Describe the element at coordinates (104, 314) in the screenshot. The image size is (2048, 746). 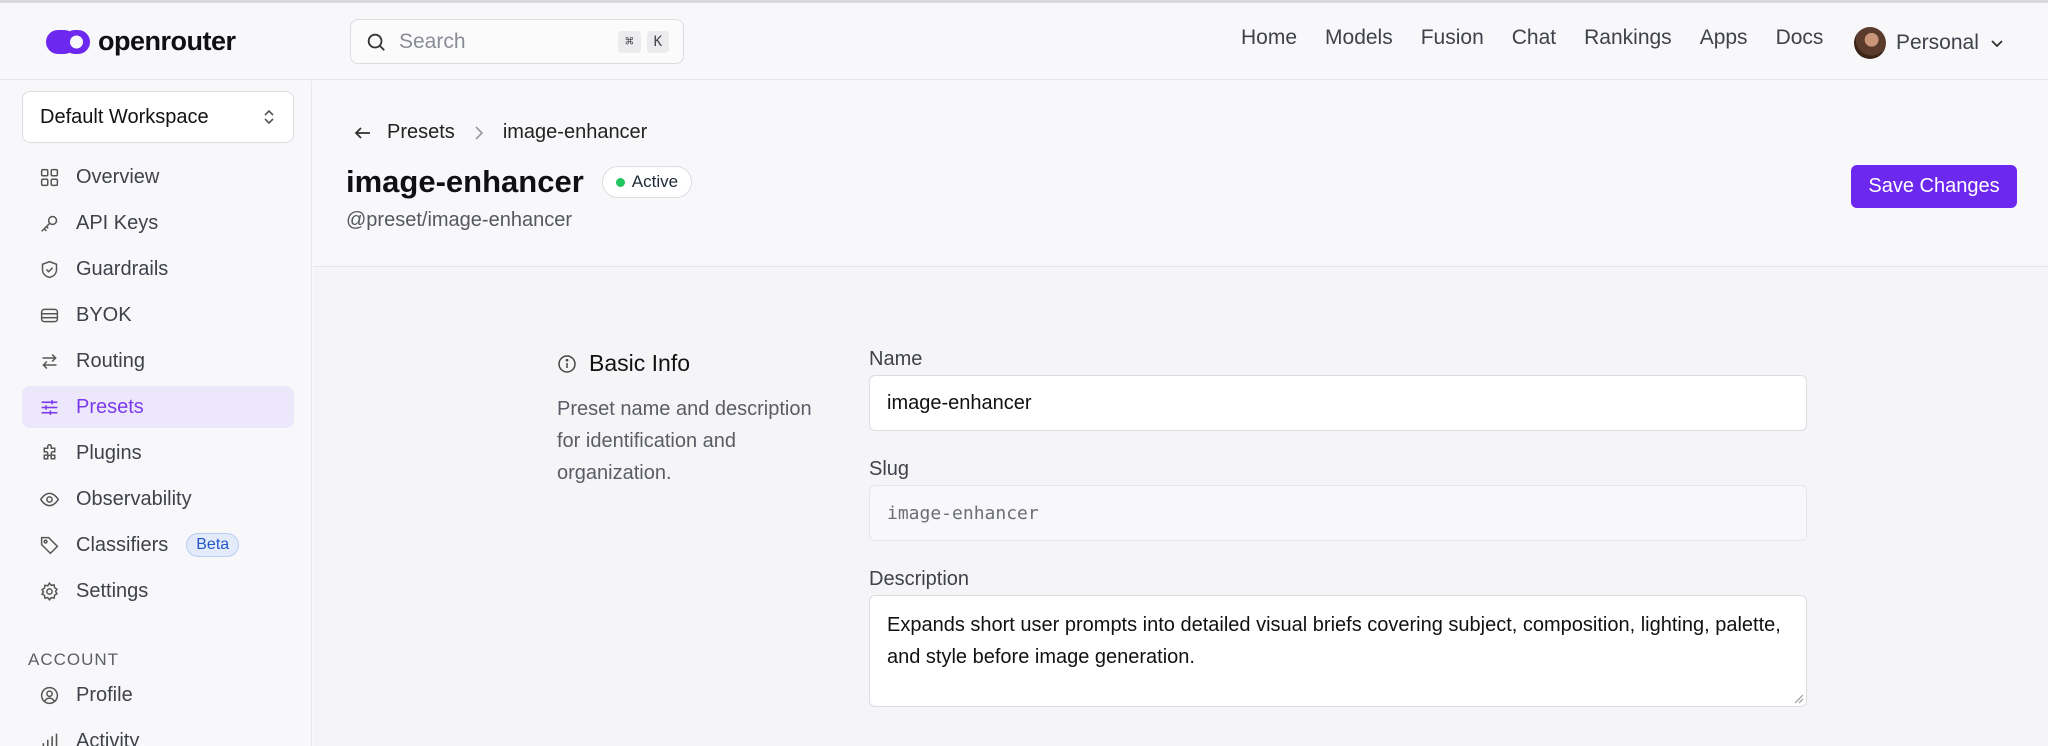
I see `sidebar-item-label: BYOK` at that location.